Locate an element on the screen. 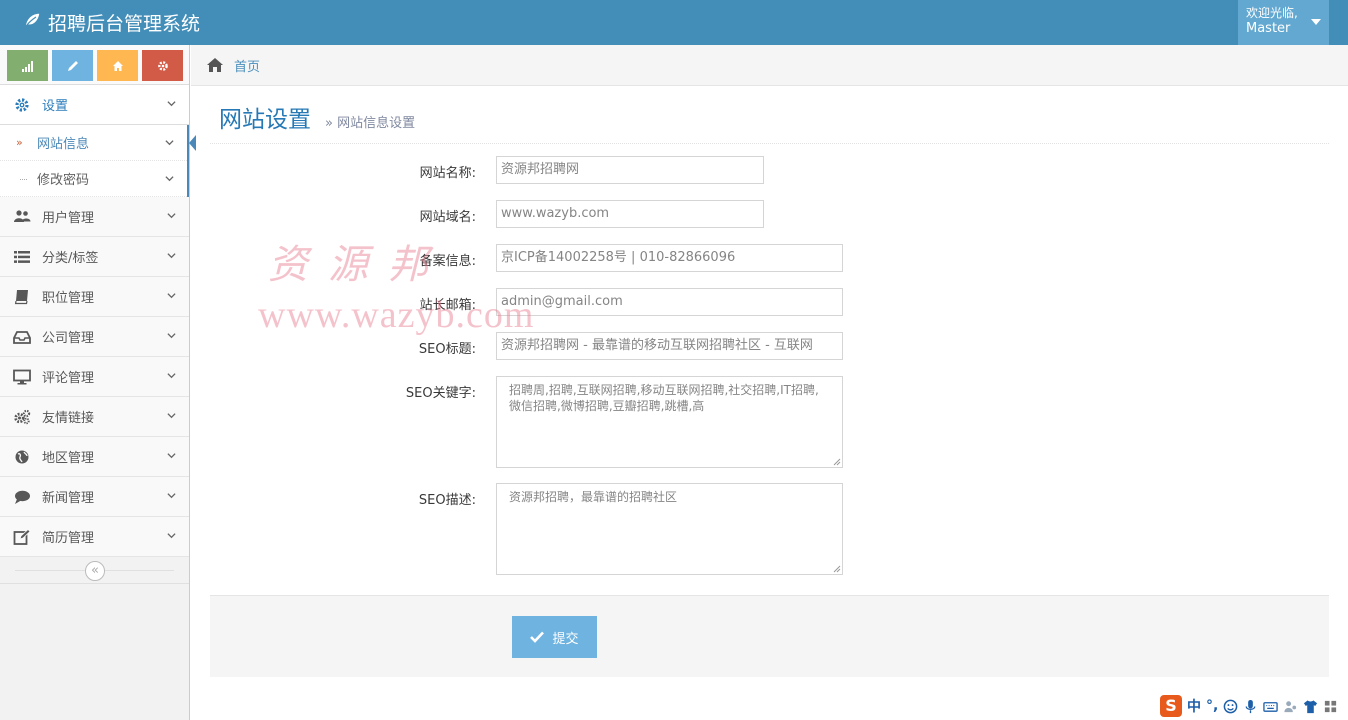 The width and height of the screenshot is (1348, 720). pencil-icon is located at coordinates (72, 65).